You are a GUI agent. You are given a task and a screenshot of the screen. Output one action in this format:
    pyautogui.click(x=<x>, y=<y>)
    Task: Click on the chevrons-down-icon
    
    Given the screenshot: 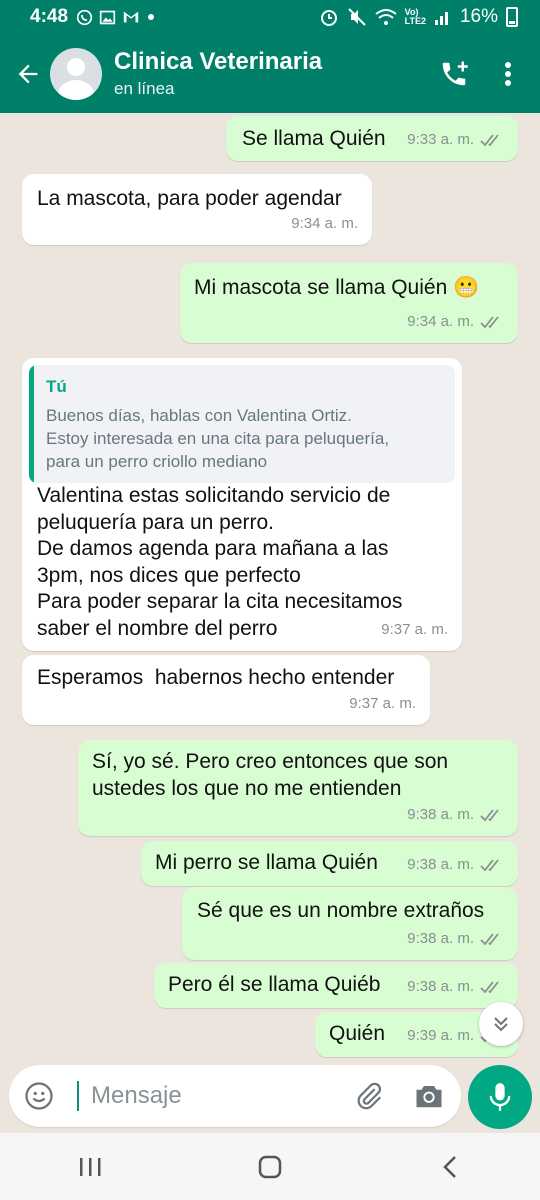 What is the action you would take?
    pyautogui.click(x=501, y=1024)
    